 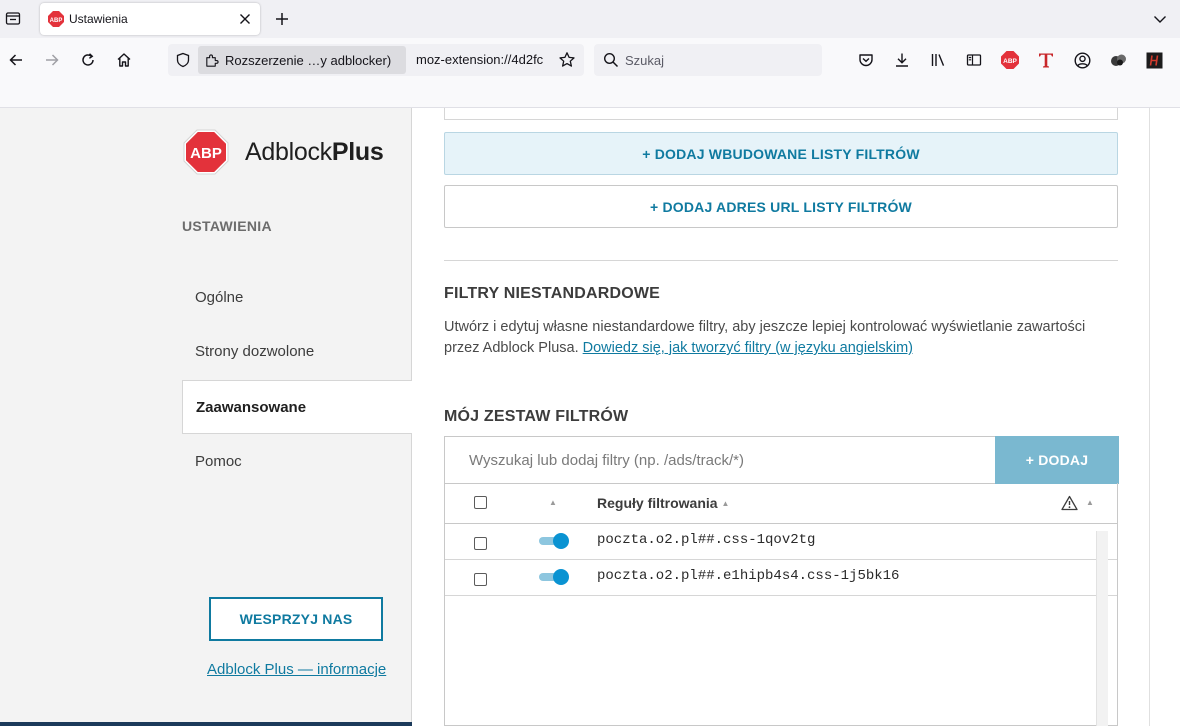 I want to click on section-divider, so click(x=781, y=260).